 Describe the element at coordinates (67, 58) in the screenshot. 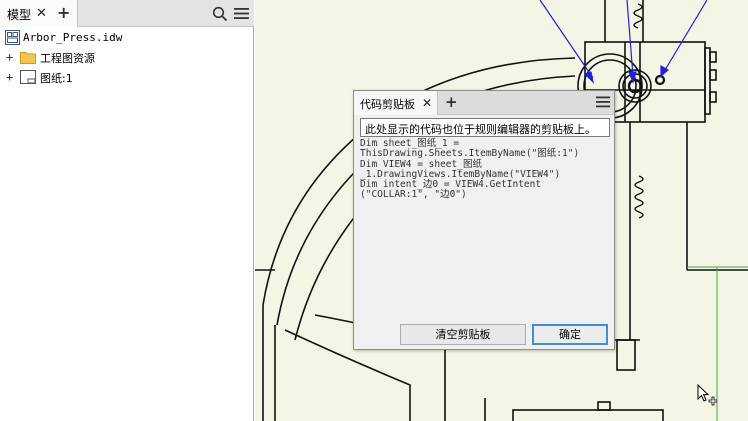

I see `tree-item-label: 工程图资源` at that location.